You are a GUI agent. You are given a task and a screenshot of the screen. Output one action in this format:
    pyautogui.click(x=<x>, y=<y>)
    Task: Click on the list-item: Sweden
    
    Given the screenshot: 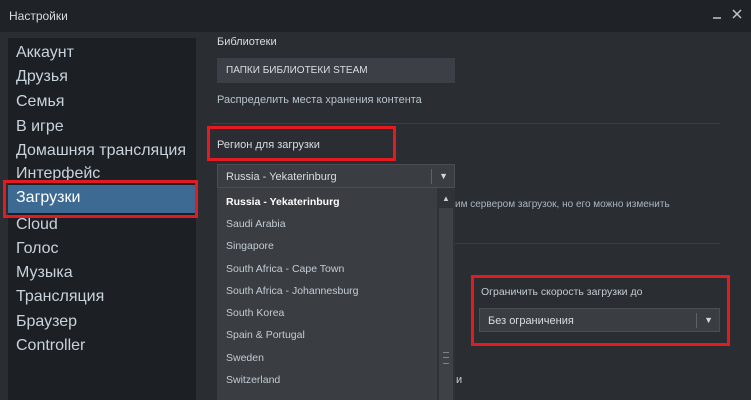 What is the action you would take?
    pyautogui.click(x=245, y=358)
    